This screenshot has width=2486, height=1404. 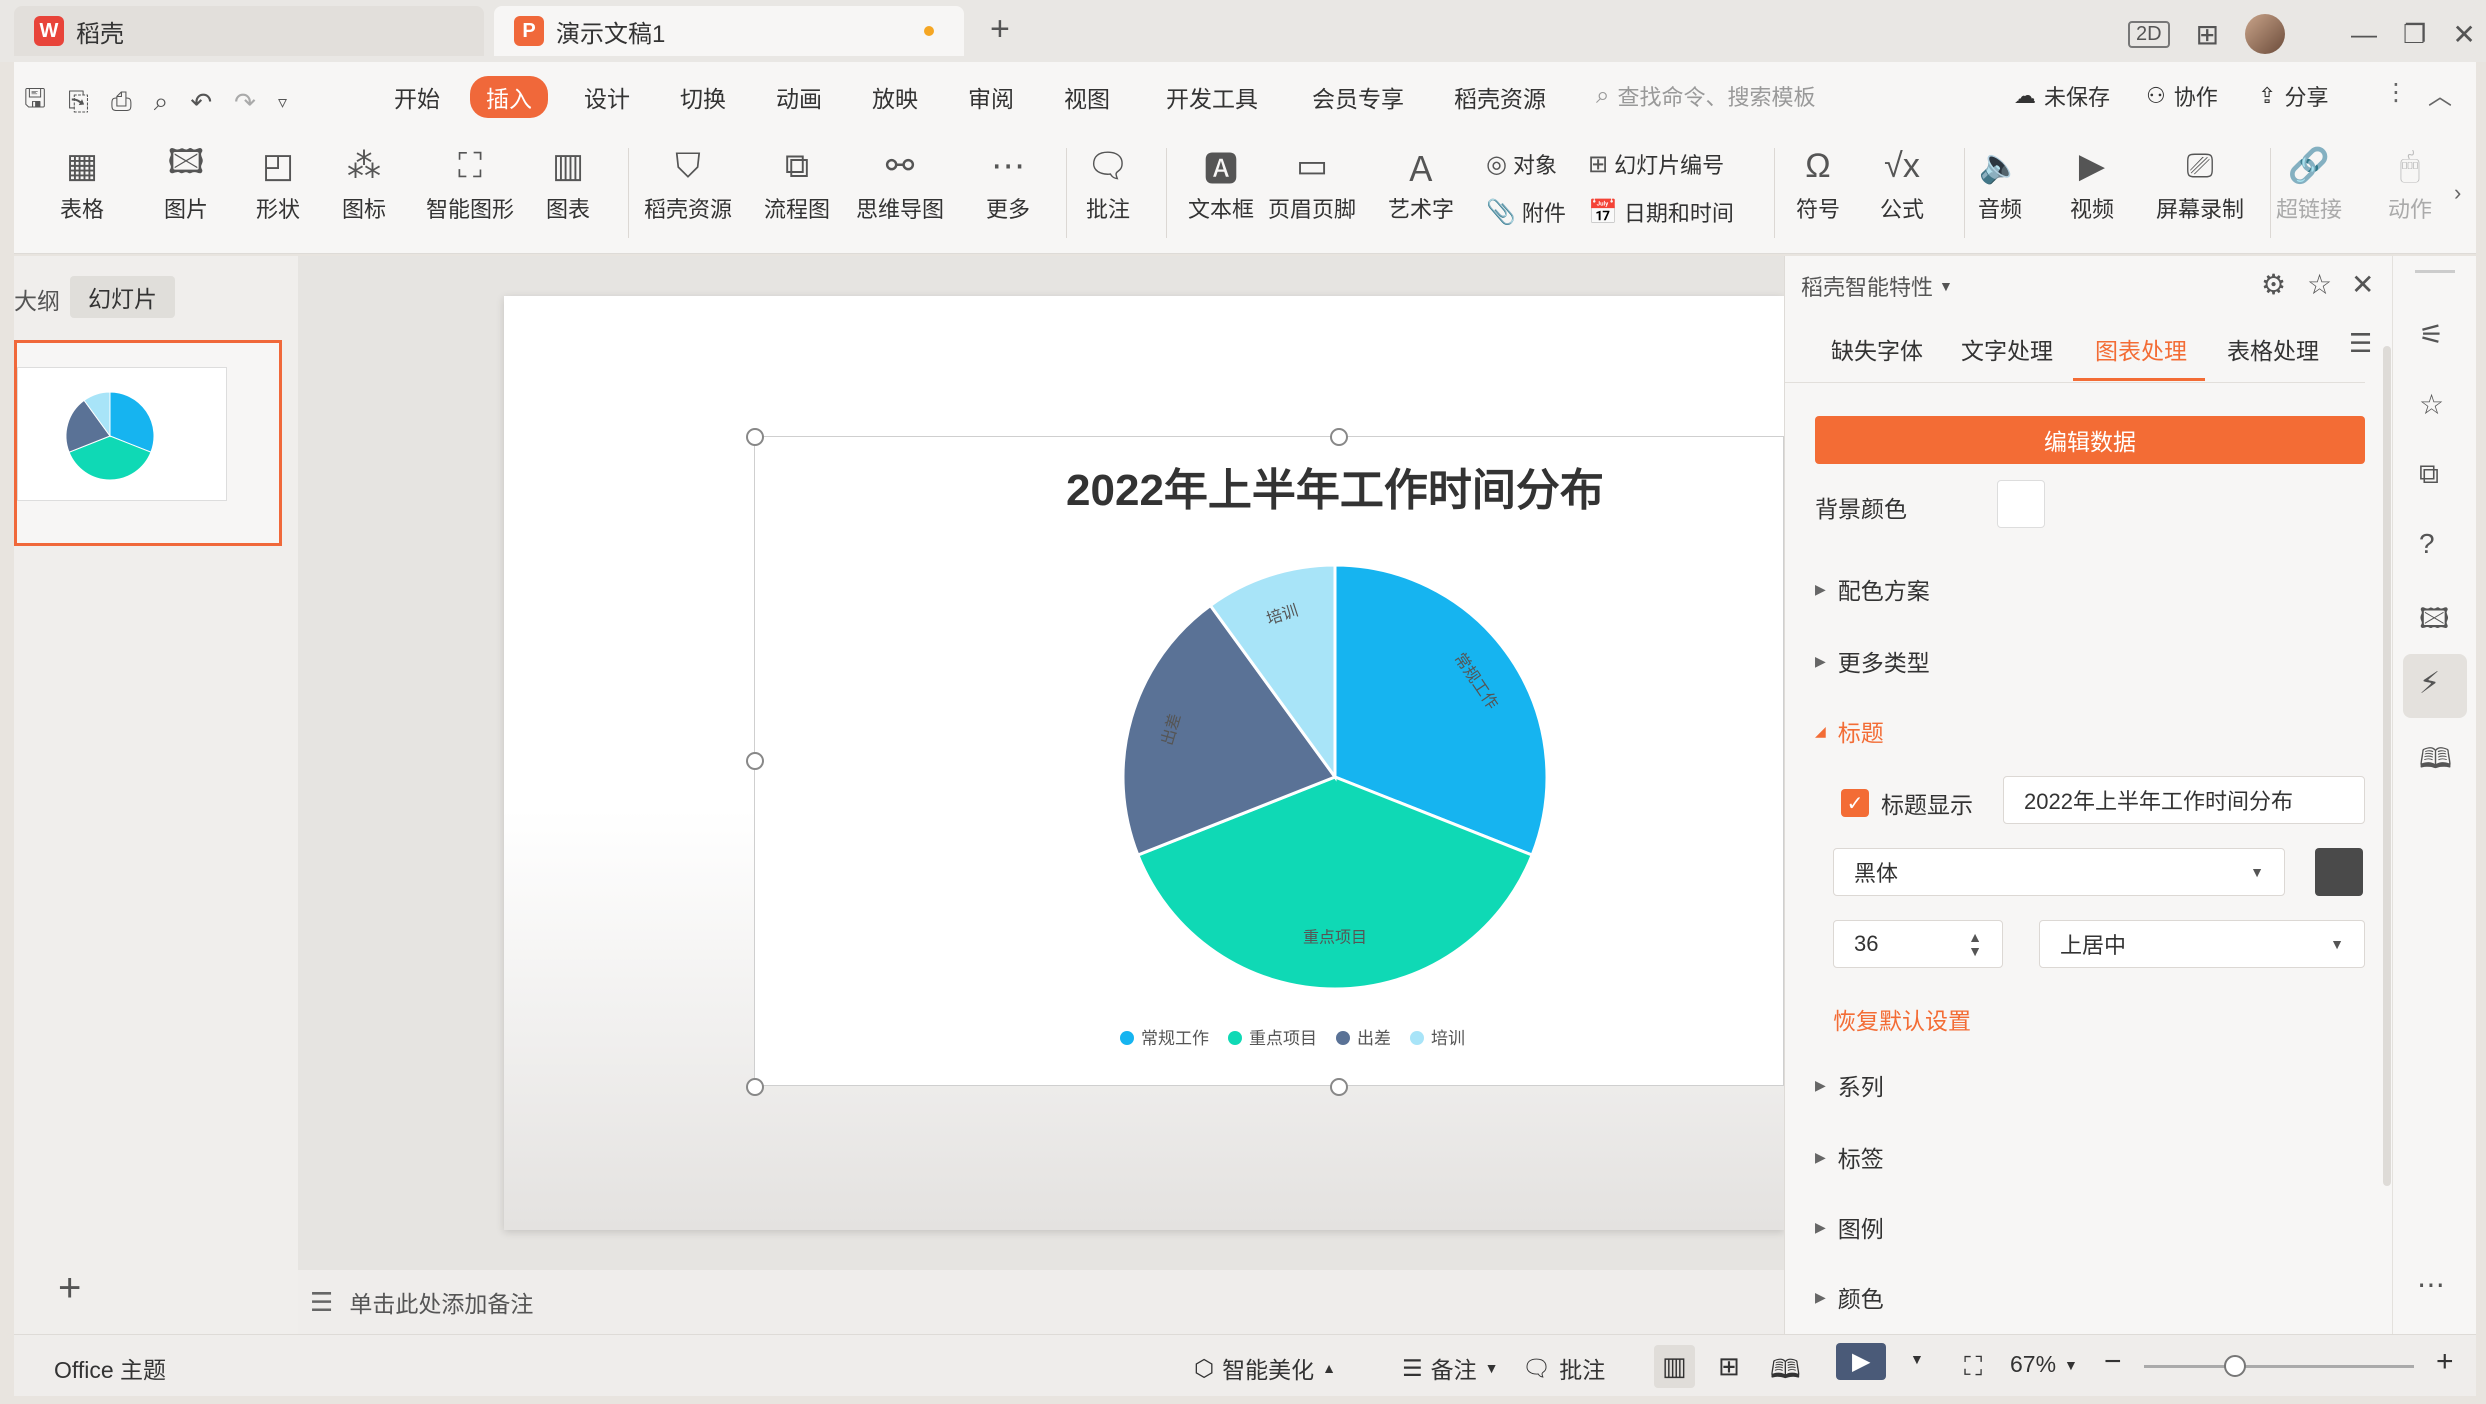 What do you see at coordinates (2429, 683) in the screenshot?
I see `smart-features-icon: ⚡` at bounding box center [2429, 683].